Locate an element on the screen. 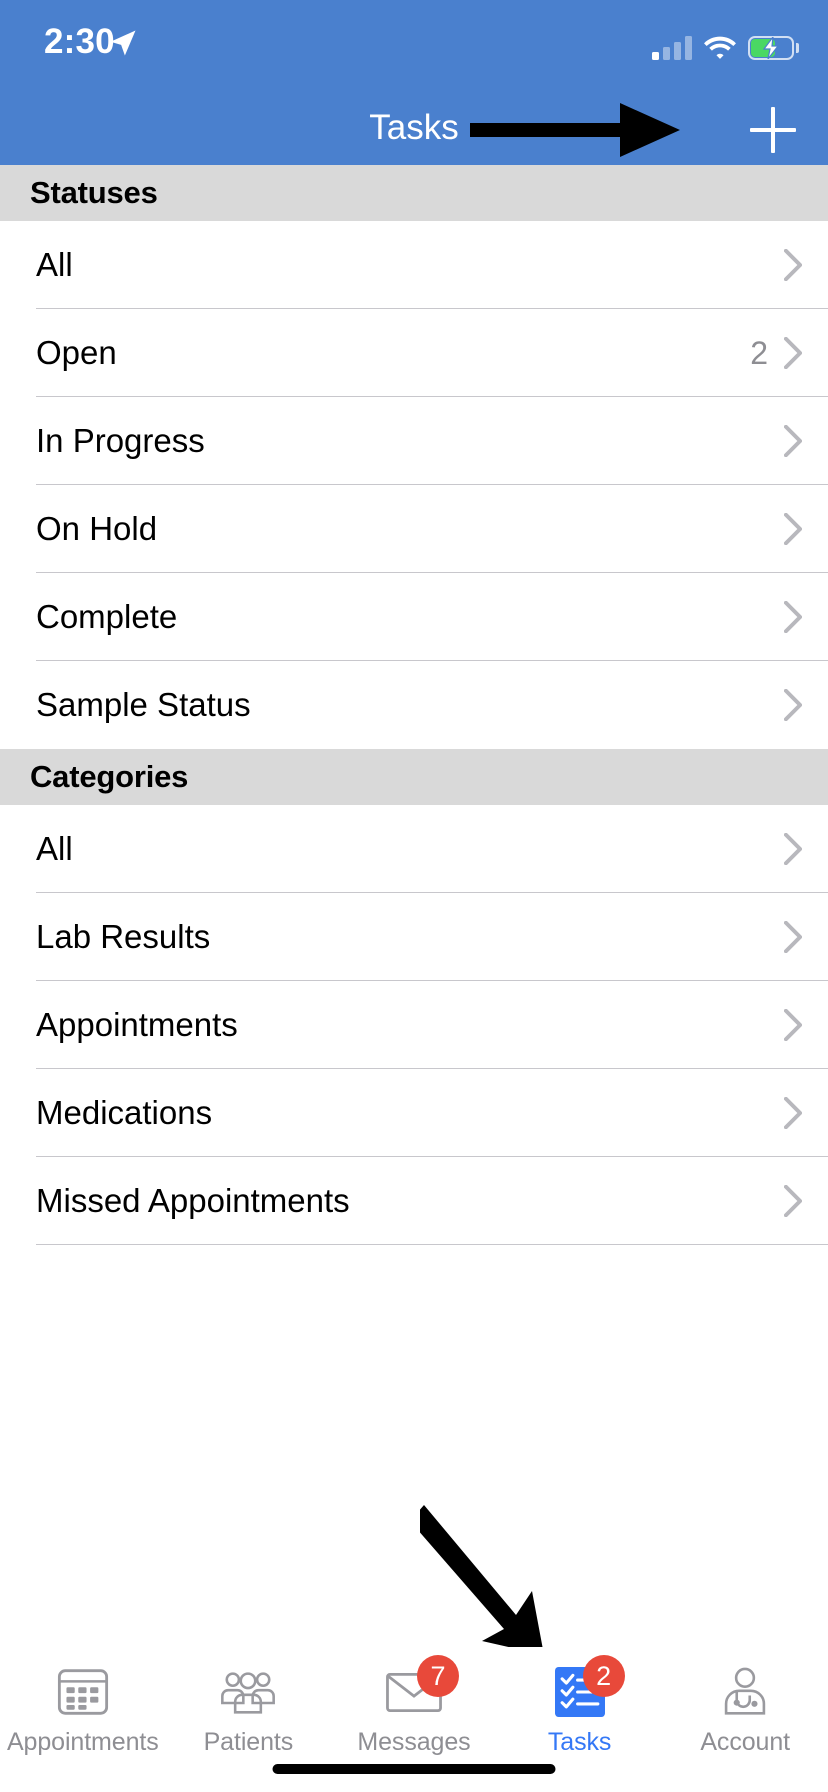 The height and width of the screenshot is (1792, 828). tab-label: Tasks is located at coordinates (579, 1742).